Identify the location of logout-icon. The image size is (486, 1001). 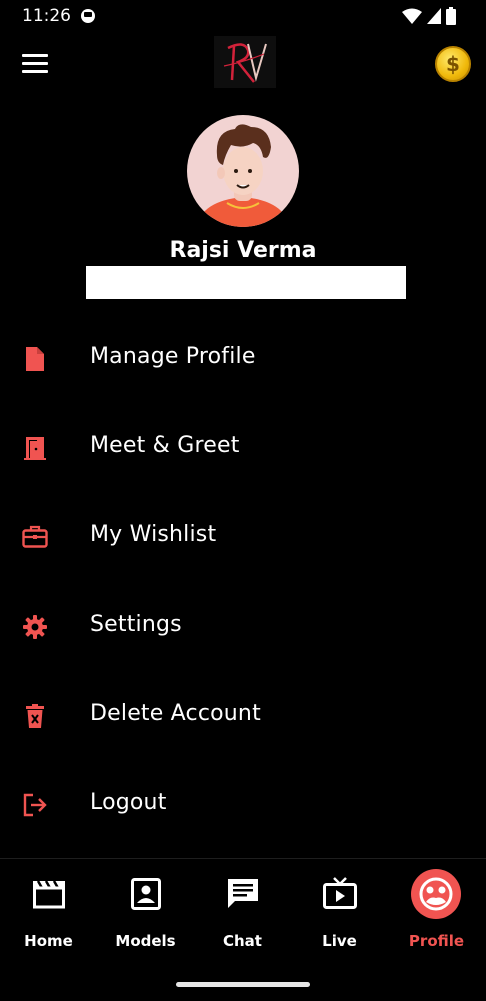
(35, 805).